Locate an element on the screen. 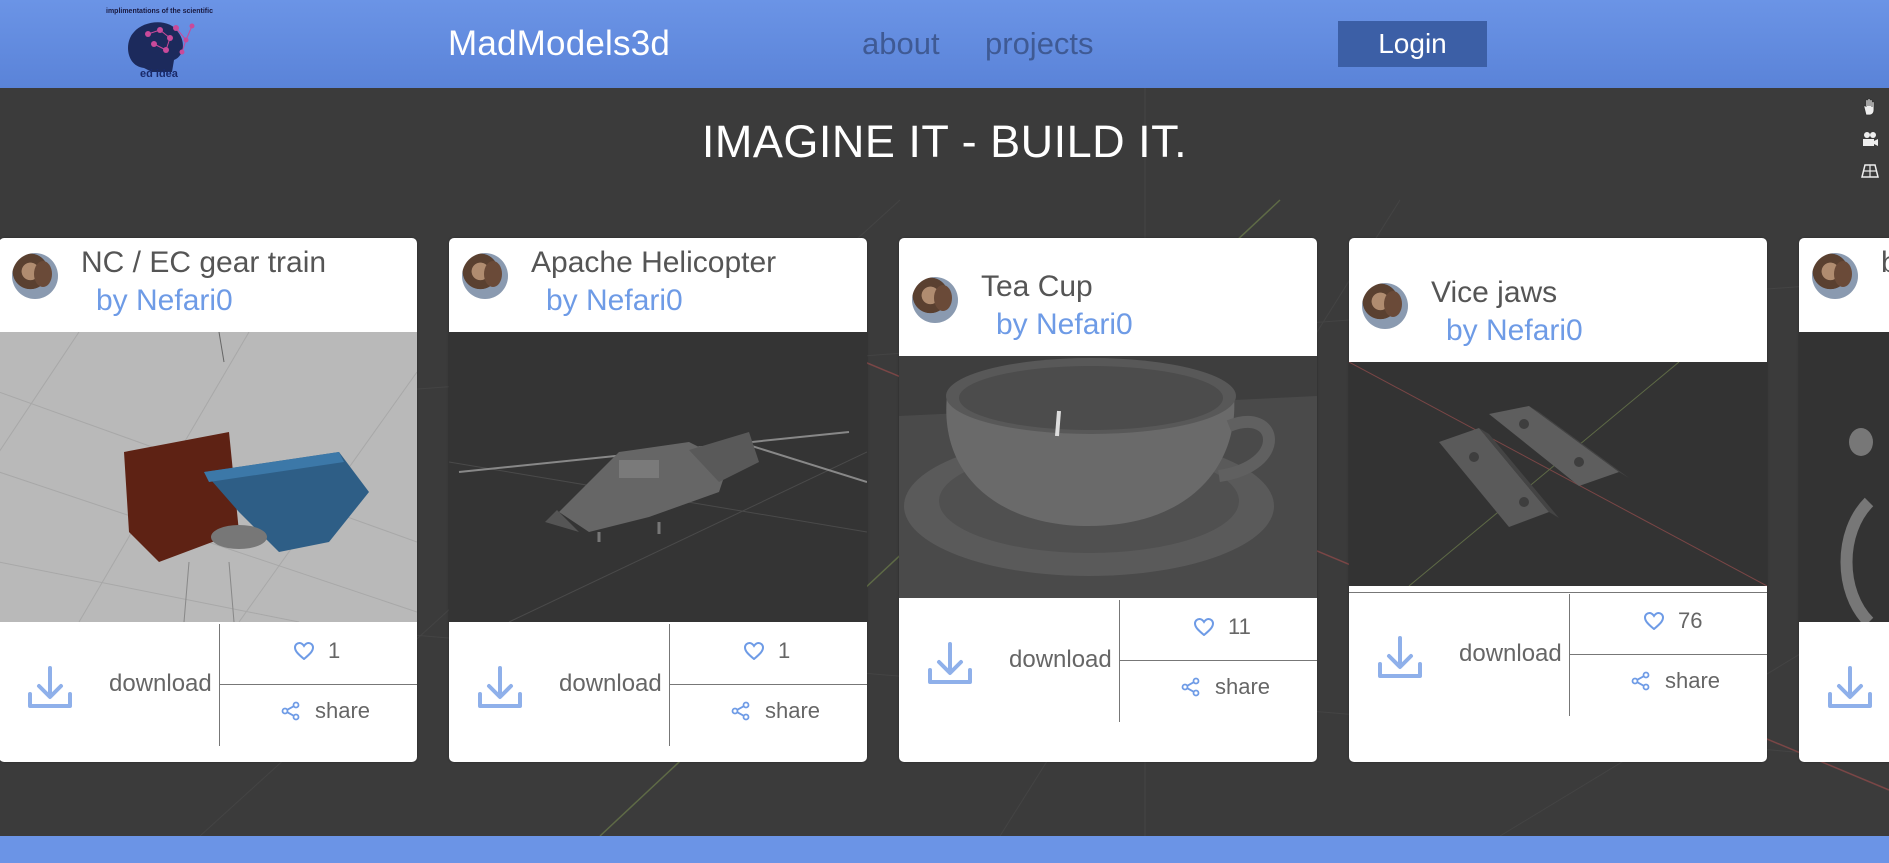 Image resolution: width=1889 pixels, height=863 pixels. camera-icon is located at coordinates (1870, 139).